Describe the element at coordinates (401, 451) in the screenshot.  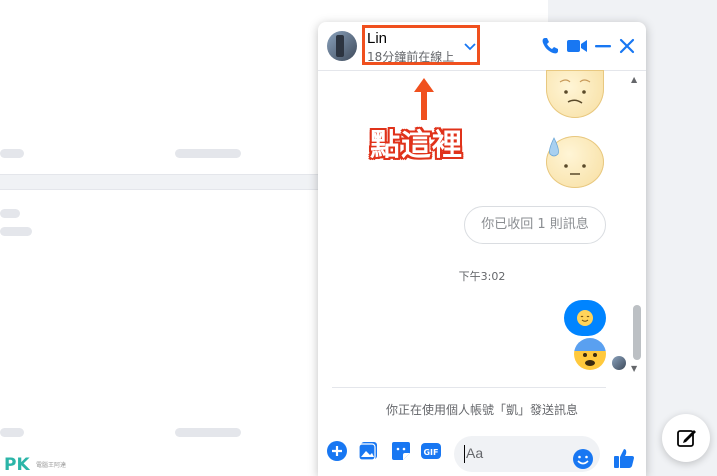
I see `sticker-icon` at that location.